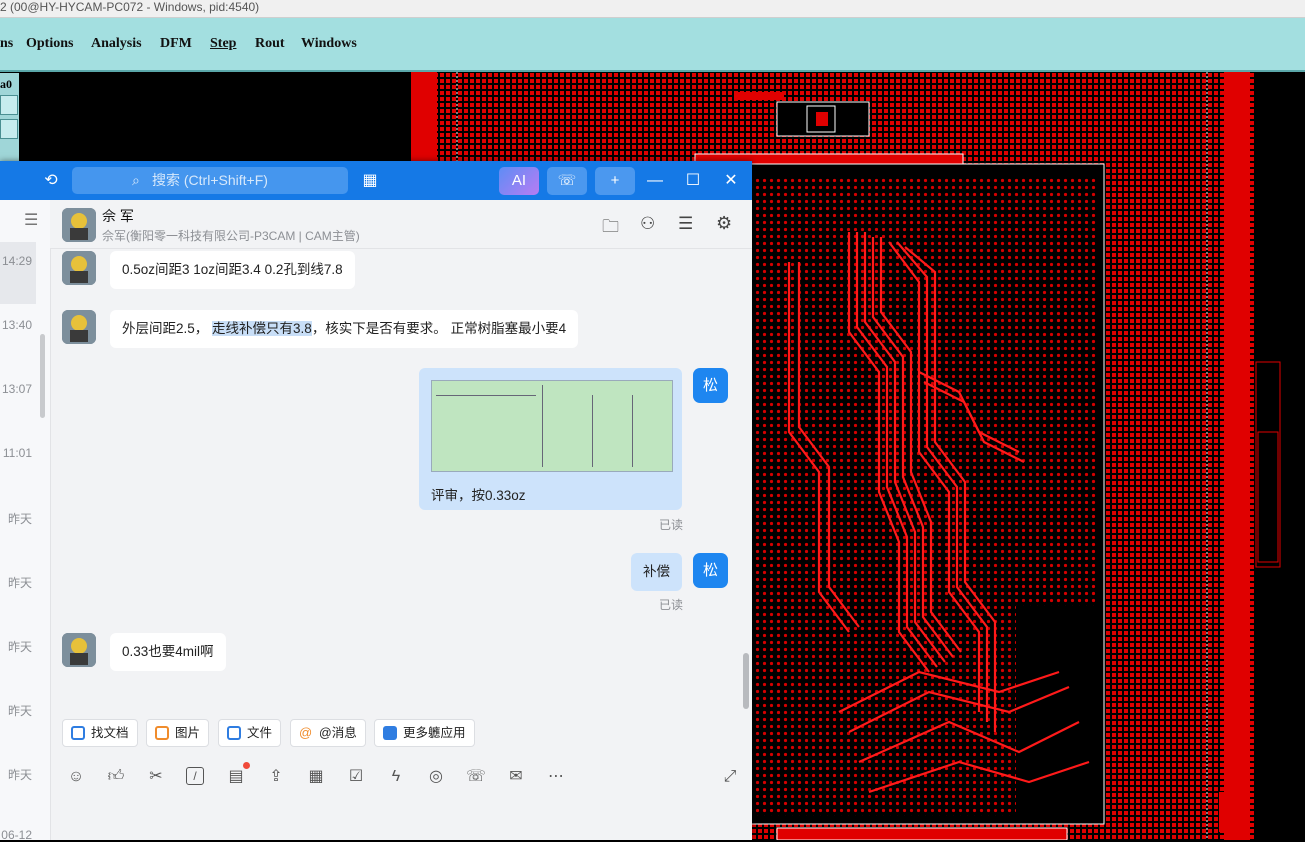 The width and height of the screenshot is (1305, 842). I want to click on chat-header: 佘 军 佘军(衡阳零一科技有限公司-P3CAM | CAM主管) 🗀 ⚇ ☰ ⚙, so click(401, 224).